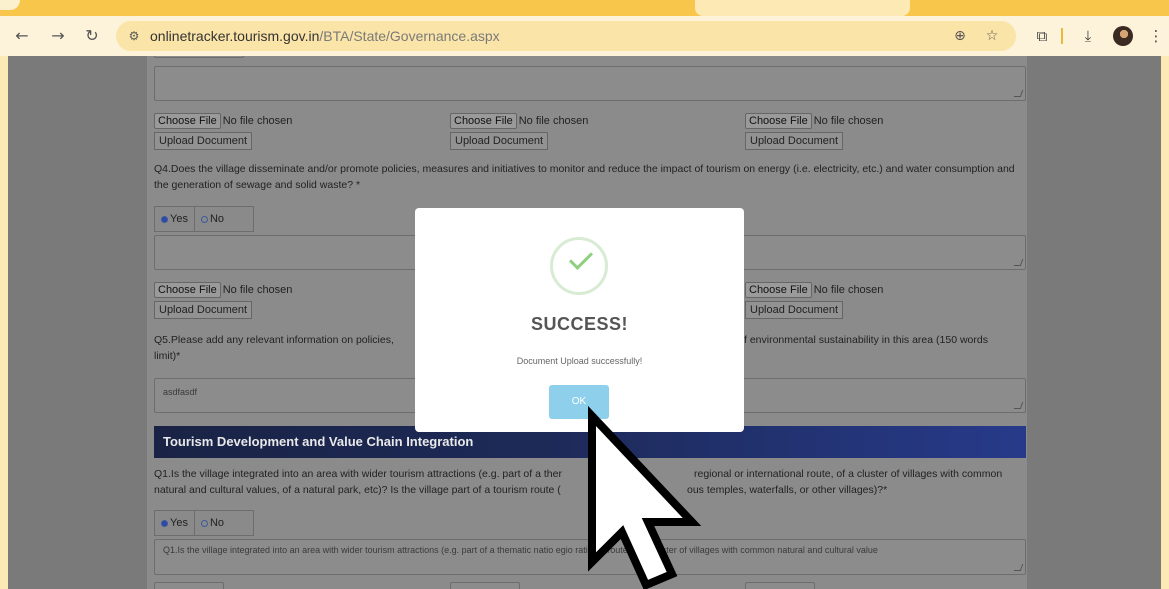 Image resolution: width=1169 pixels, height=589 pixels. Describe the element at coordinates (235, 36) in the screenshot. I see `url-host: onlinetracker.tourism.gov.in` at that location.